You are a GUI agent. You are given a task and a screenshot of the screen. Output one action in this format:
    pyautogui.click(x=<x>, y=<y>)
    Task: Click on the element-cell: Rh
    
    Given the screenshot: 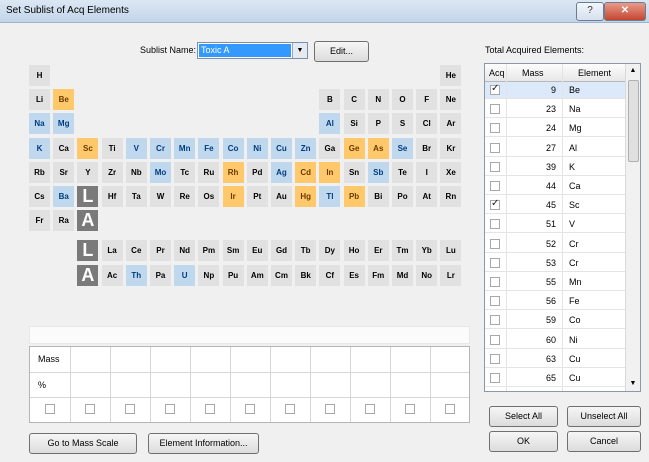 What is the action you would take?
    pyautogui.click(x=233, y=172)
    